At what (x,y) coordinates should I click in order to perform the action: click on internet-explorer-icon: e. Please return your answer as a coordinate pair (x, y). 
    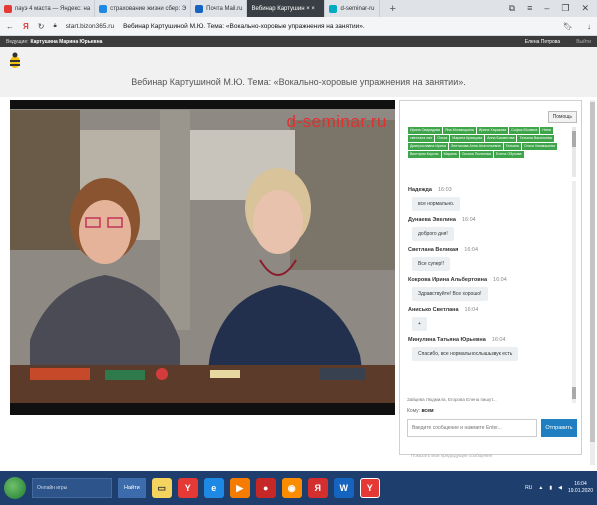
    Looking at the image, I should click on (213, 488).